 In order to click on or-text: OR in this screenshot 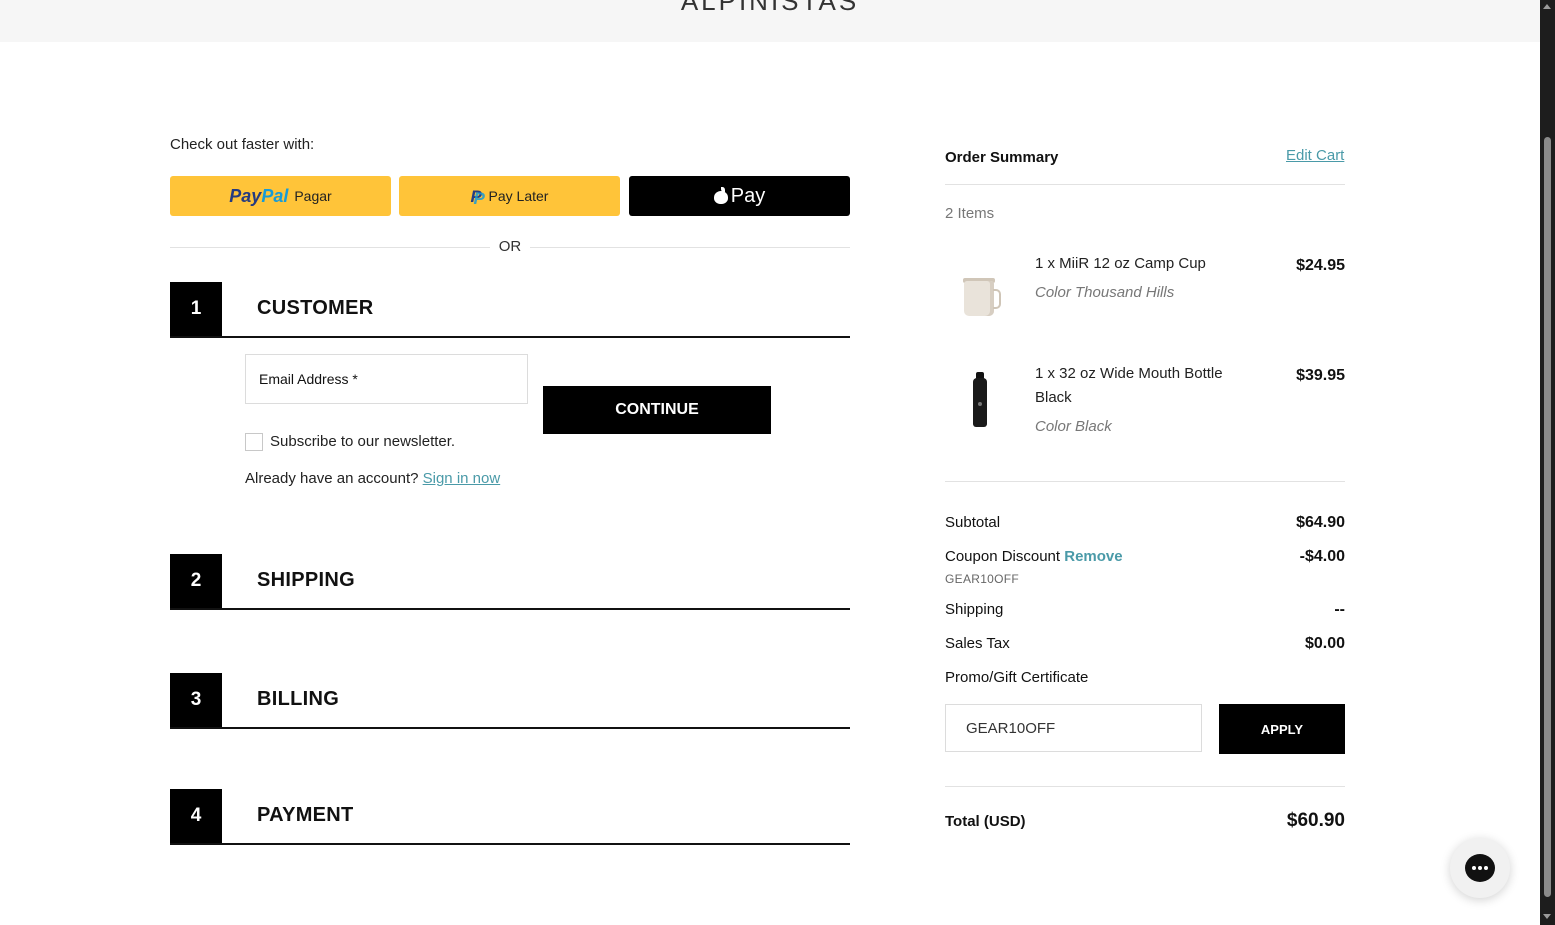, I will do `click(510, 246)`.